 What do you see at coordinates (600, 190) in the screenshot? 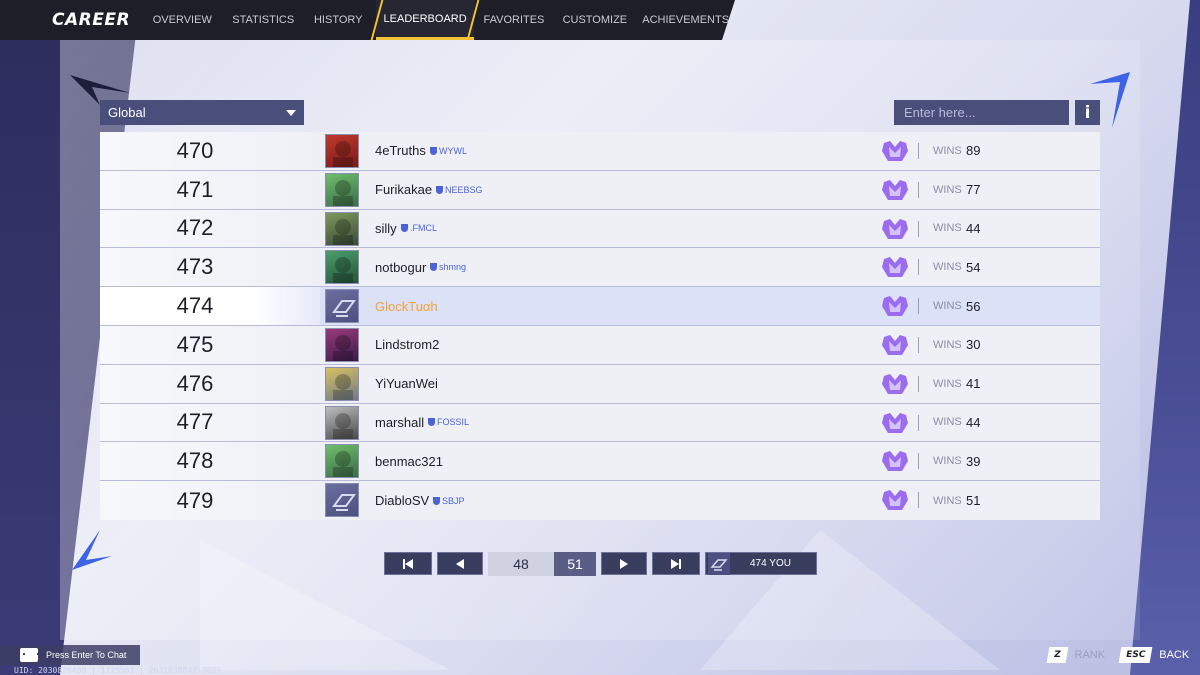
I see `leaderboard-row: 471 Furikakae NEEBSG WINS 77` at bounding box center [600, 190].